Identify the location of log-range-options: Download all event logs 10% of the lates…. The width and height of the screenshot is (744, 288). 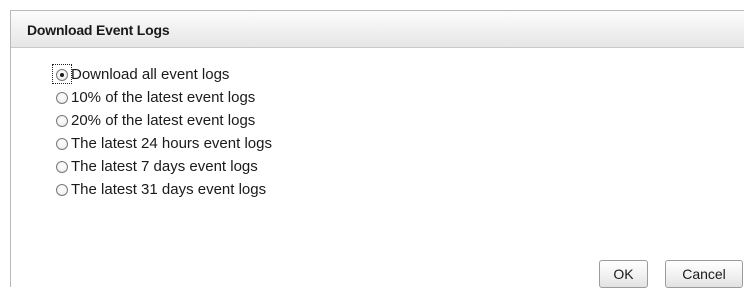
(162, 132).